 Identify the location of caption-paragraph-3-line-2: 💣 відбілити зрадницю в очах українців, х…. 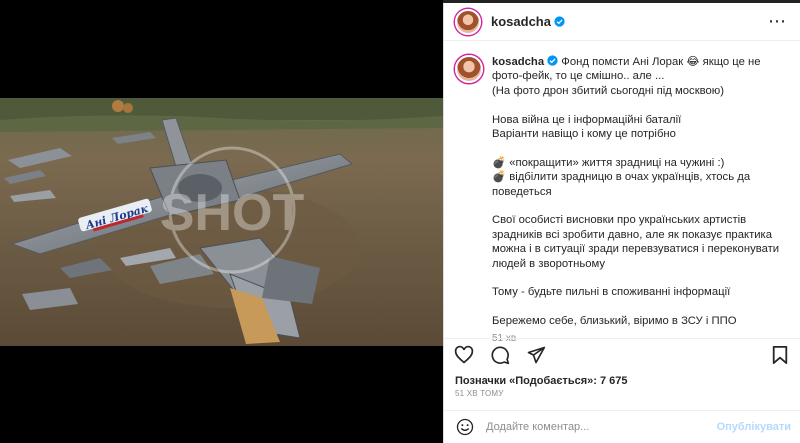
(621, 184).